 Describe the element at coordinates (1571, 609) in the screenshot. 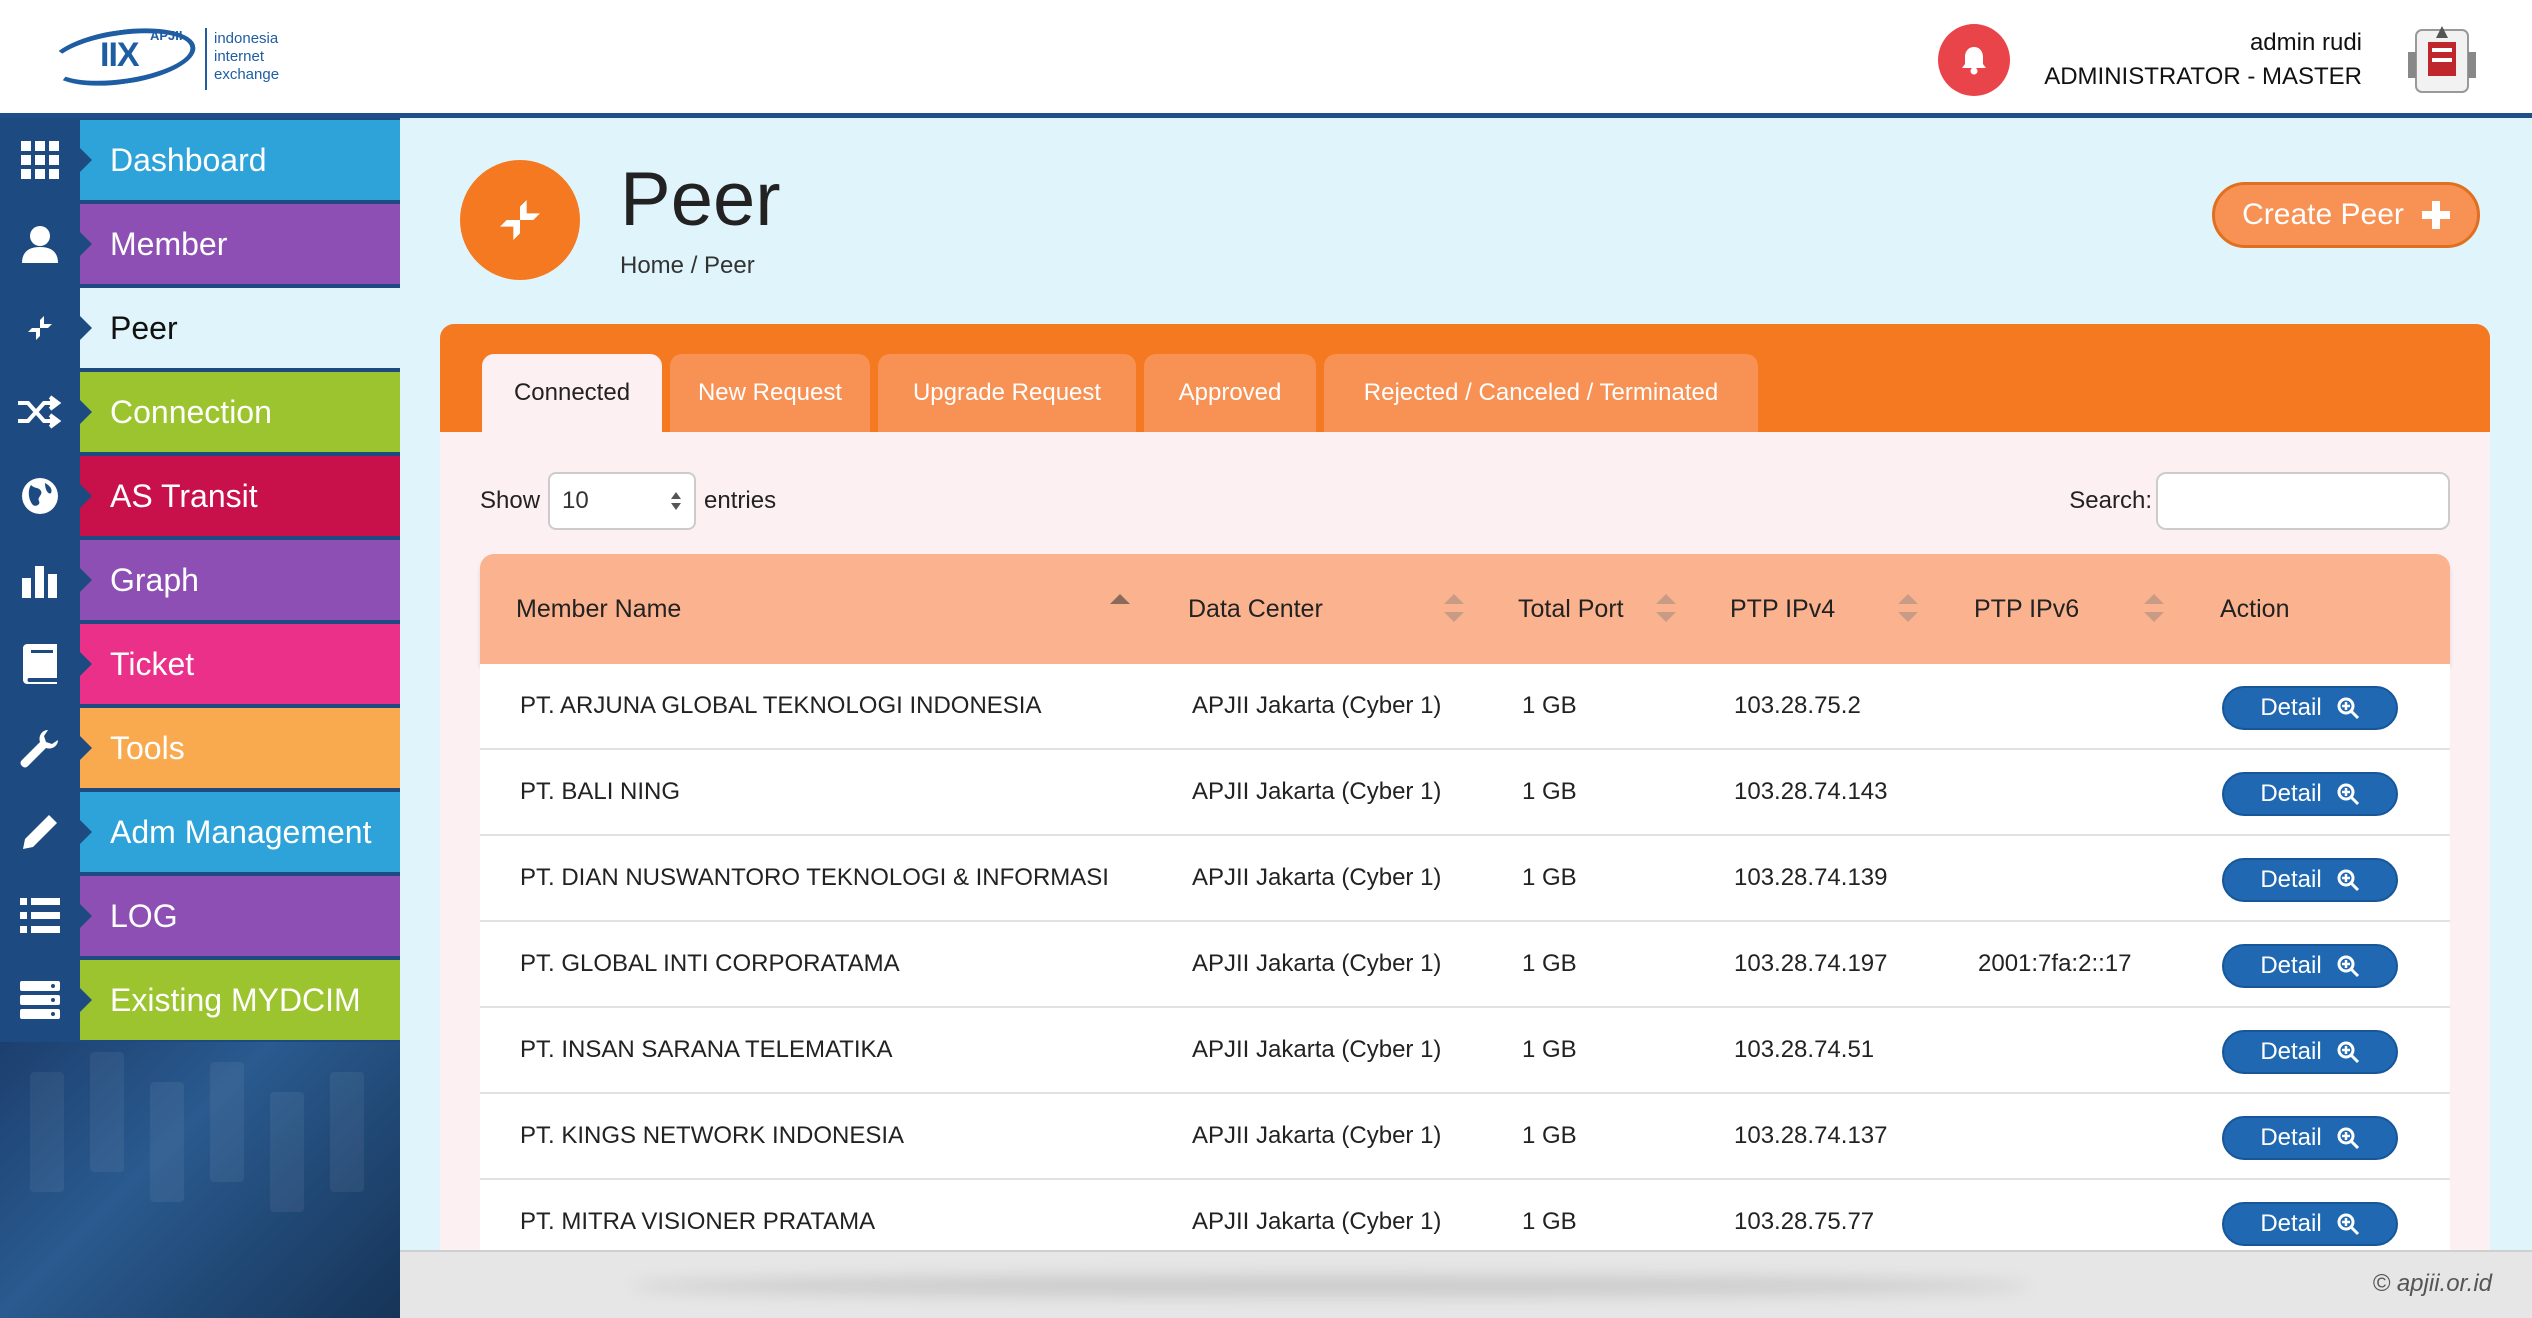

I see `column-header-total-port: Total Port` at that location.